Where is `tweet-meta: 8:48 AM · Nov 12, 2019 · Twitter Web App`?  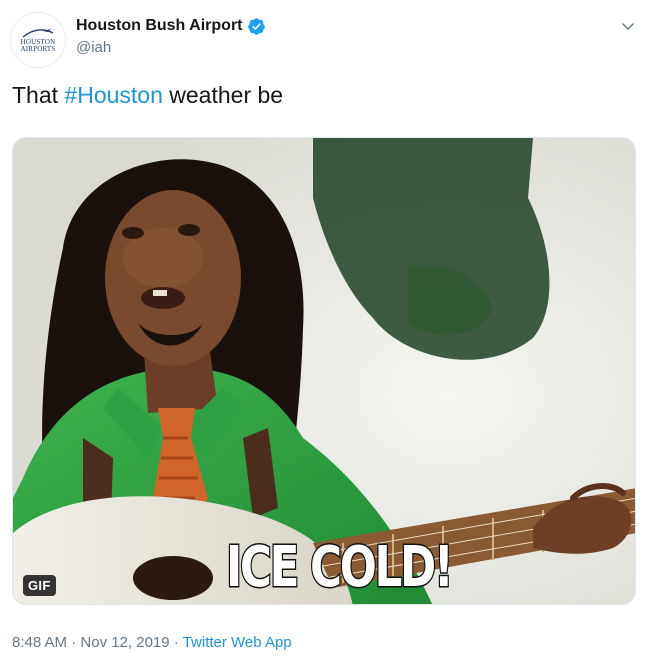
tweet-meta: 8:48 AM · Nov 12, 2019 · Twitter Web App is located at coordinates (152, 643).